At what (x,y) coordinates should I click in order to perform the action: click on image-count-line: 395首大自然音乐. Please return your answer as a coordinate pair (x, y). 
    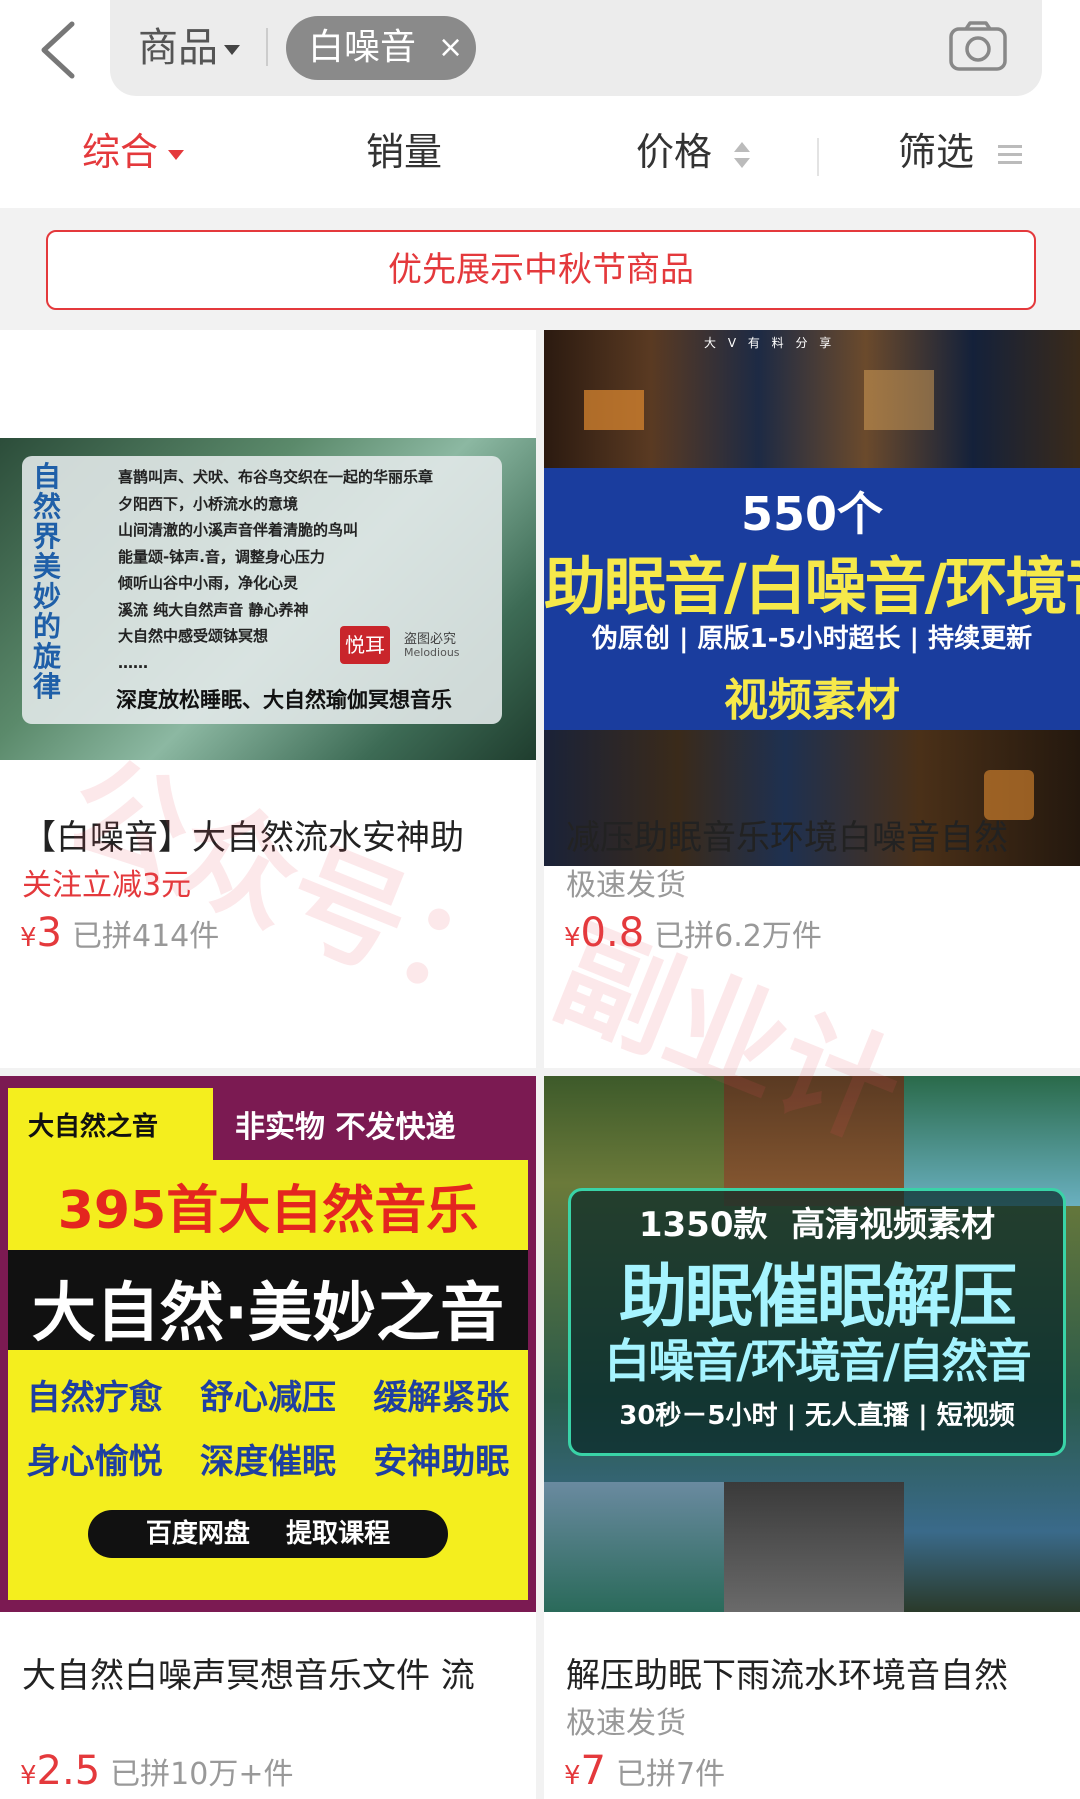
    Looking at the image, I should click on (268, 1211).